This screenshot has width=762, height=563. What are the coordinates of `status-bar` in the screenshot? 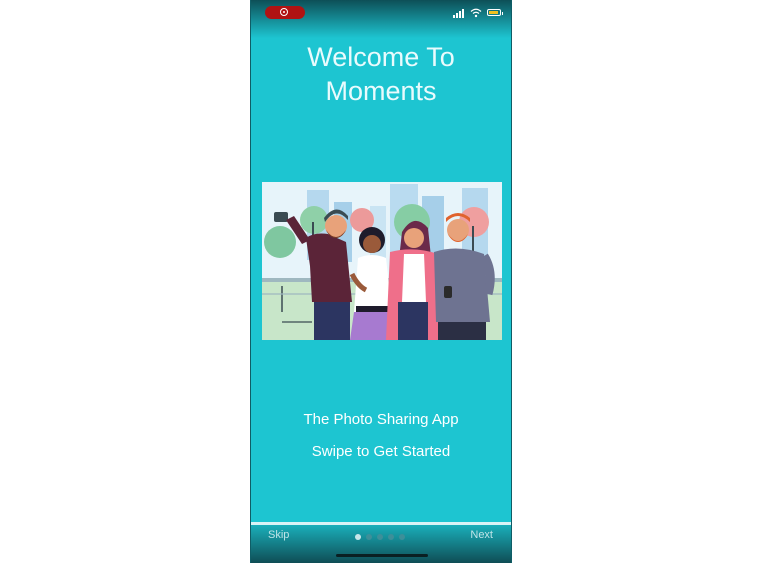 It's located at (381, 12).